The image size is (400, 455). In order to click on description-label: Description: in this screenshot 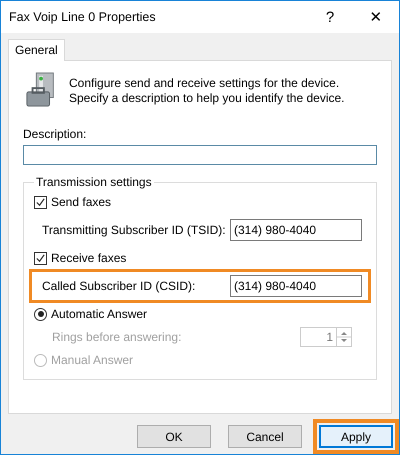, I will do `click(55, 134)`.